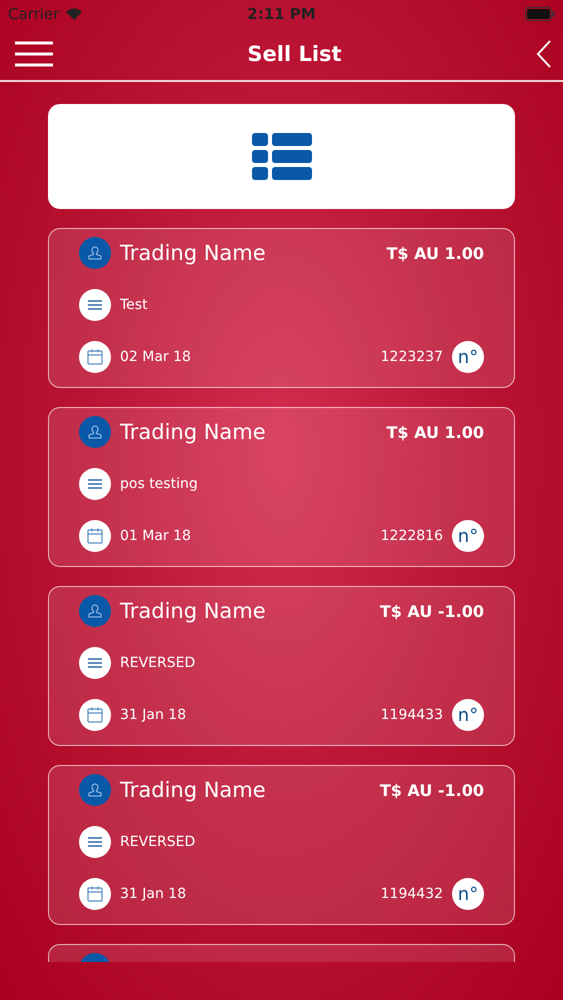 This screenshot has width=563, height=1000. What do you see at coordinates (281, 14) in the screenshot?
I see `clock-time: 2:11 PM` at bounding box center [281, 14].